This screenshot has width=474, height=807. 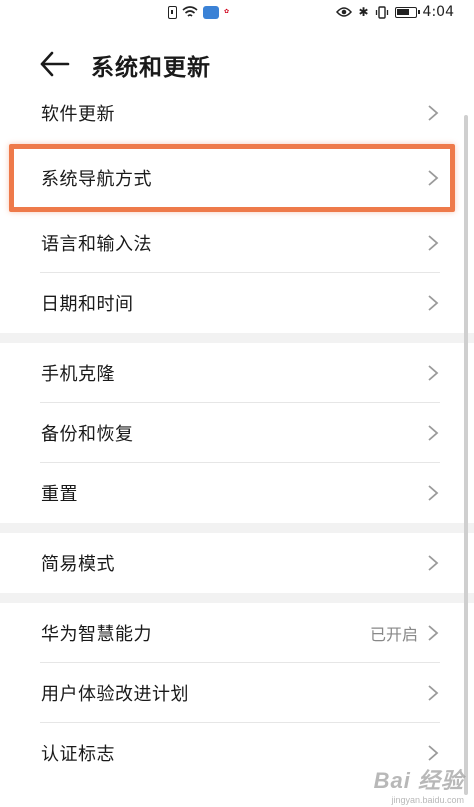 I want to click on item-label: 系统导航方式, so click(x=96, y=179).